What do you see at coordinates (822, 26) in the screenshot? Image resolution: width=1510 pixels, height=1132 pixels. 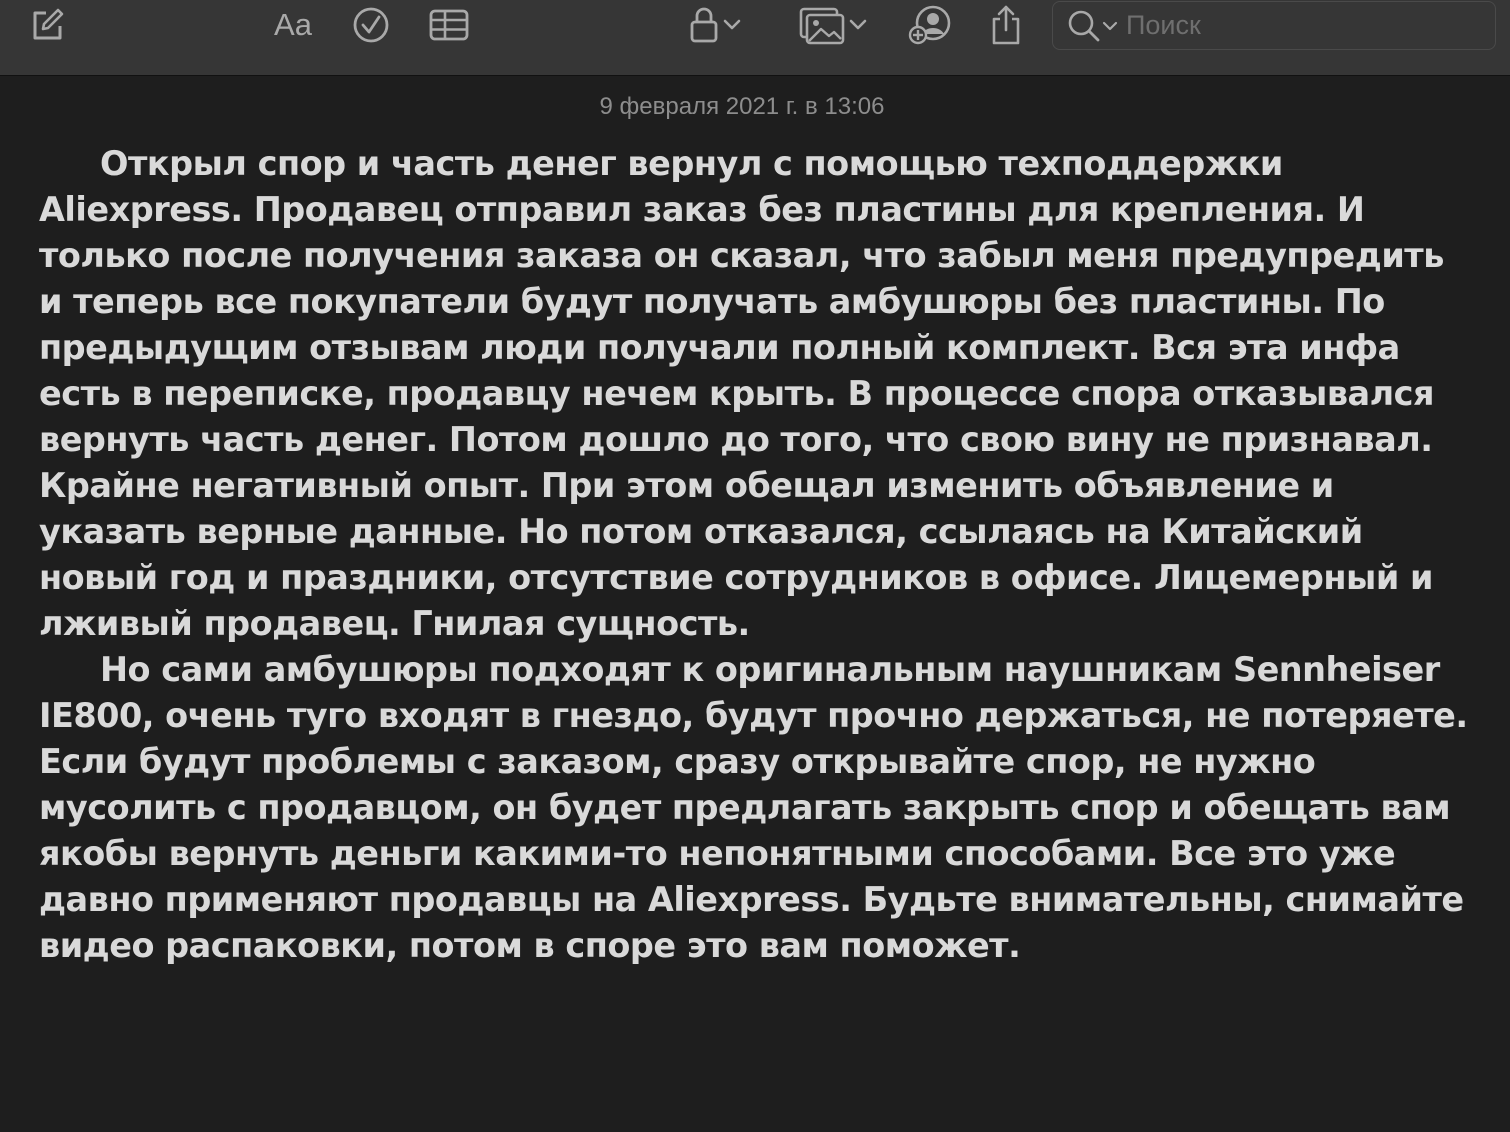 I see `media-icon` at bounding box center [822, 26].